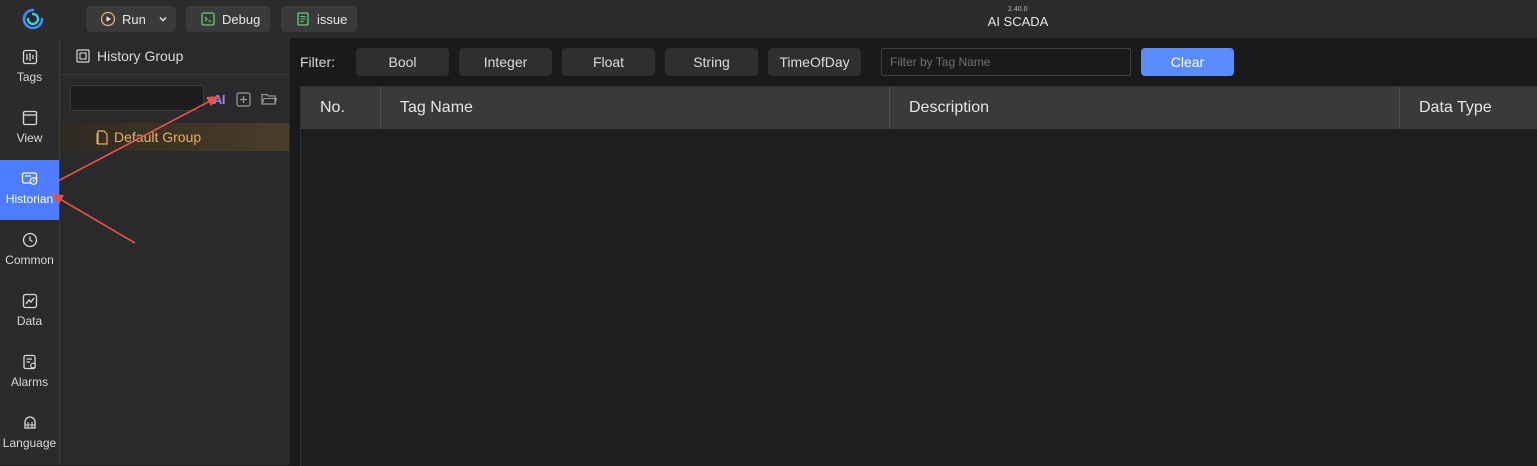  I want to click on tag-name-filter-input, so click(1006, 62).